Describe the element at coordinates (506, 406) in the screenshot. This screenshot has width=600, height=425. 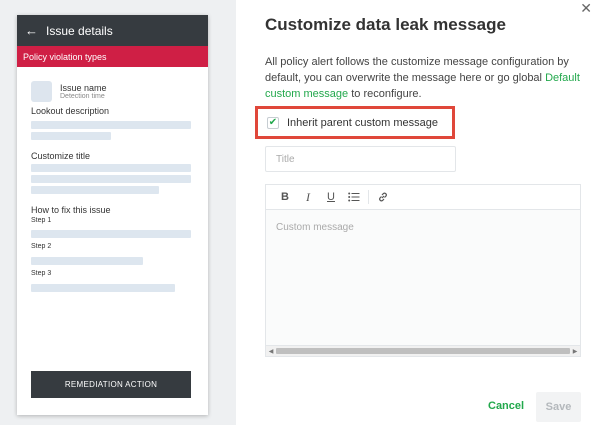
I see `cancel-button: Cancel` at that location.